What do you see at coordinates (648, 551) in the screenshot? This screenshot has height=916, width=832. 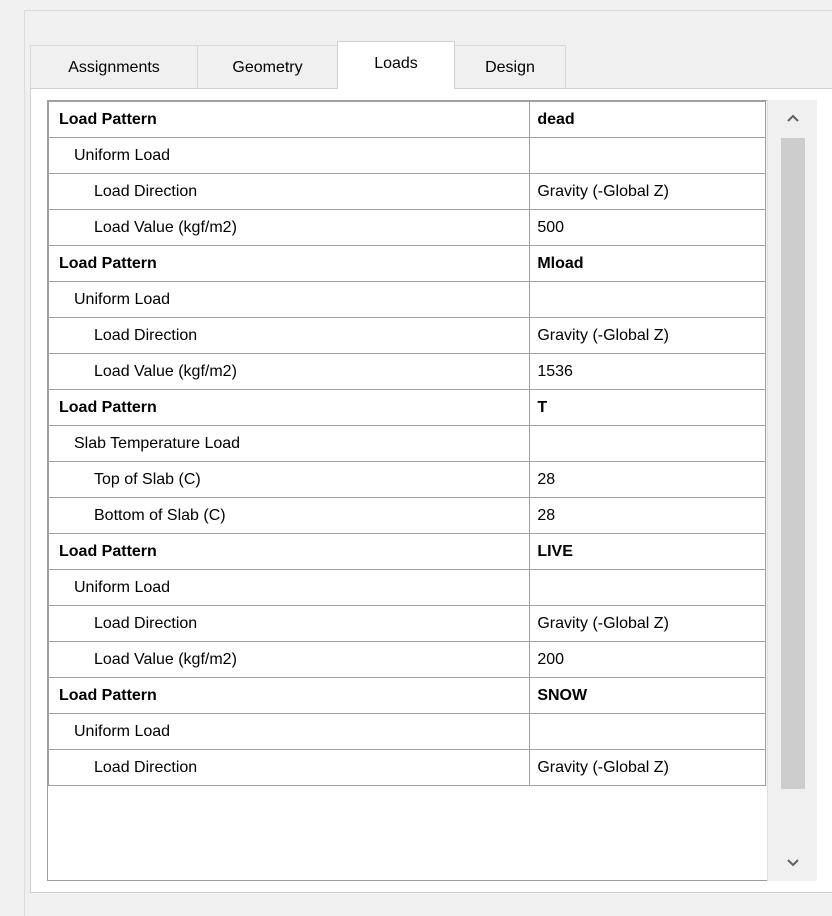 I see `property-value: LIVE` at bounding box center [648, 551].